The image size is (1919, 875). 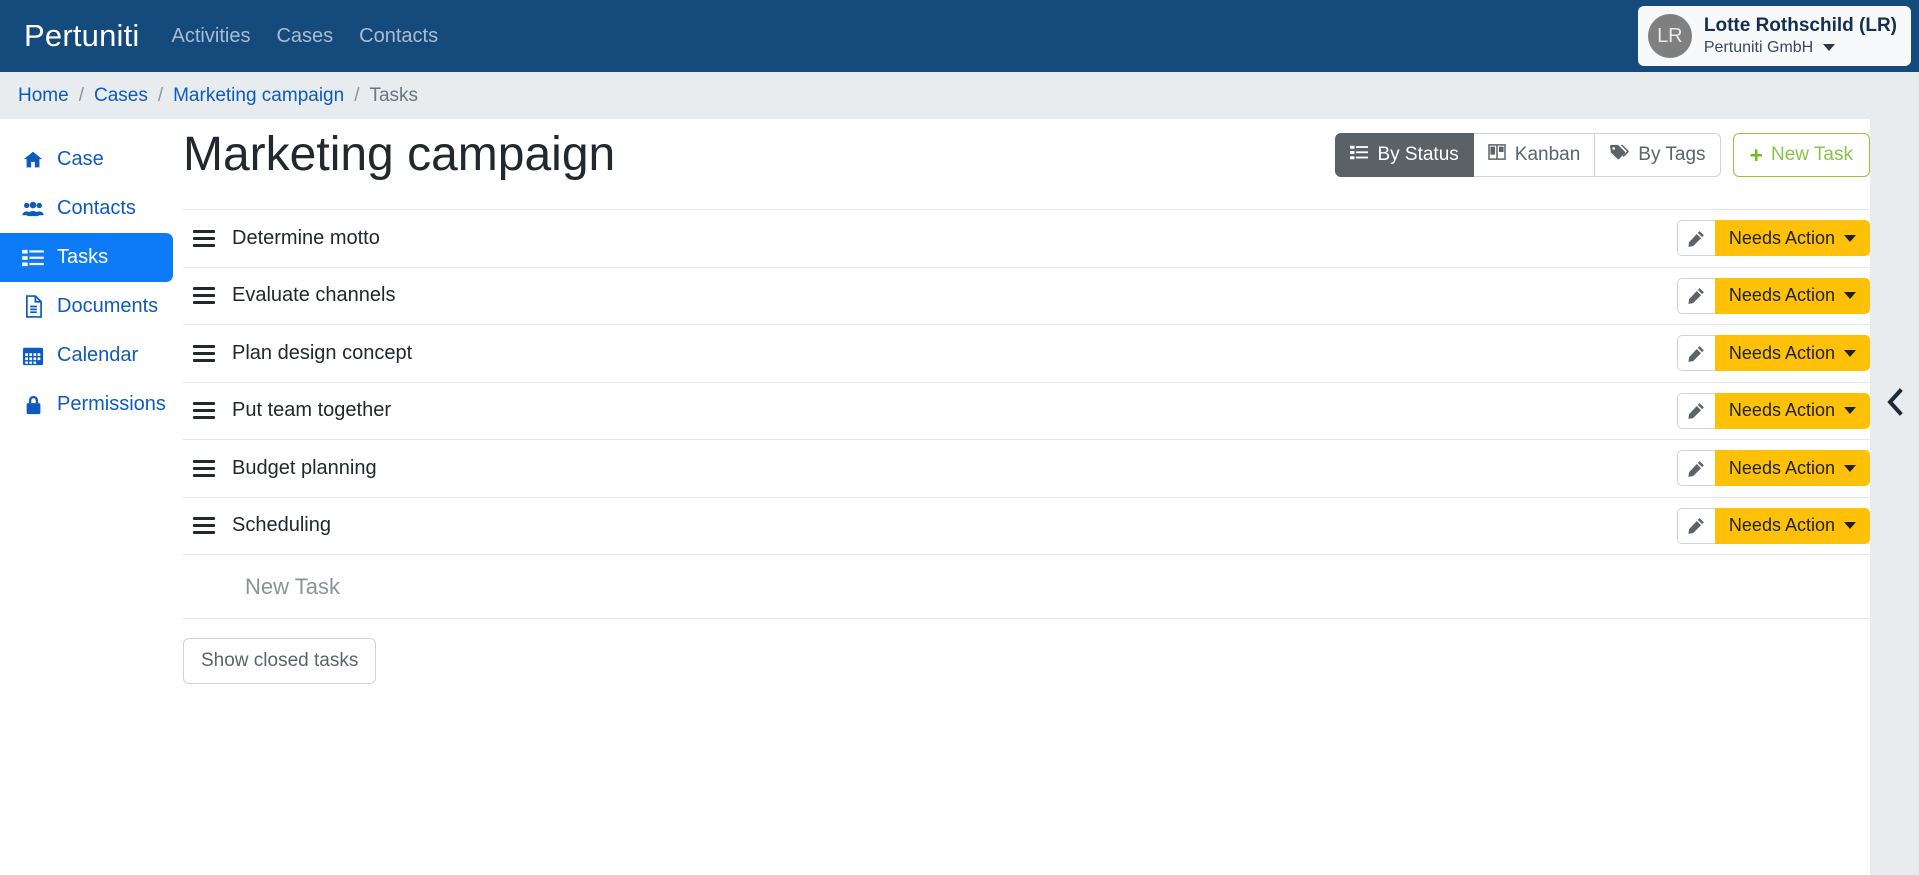 I want to click on task-row-left: Determine motto, so click(x=286, y=238).